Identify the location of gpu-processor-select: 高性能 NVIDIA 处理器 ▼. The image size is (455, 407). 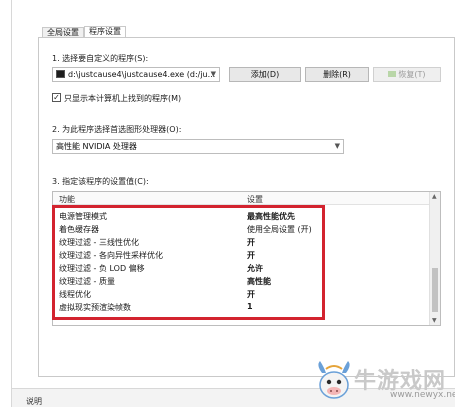
(198, 146).